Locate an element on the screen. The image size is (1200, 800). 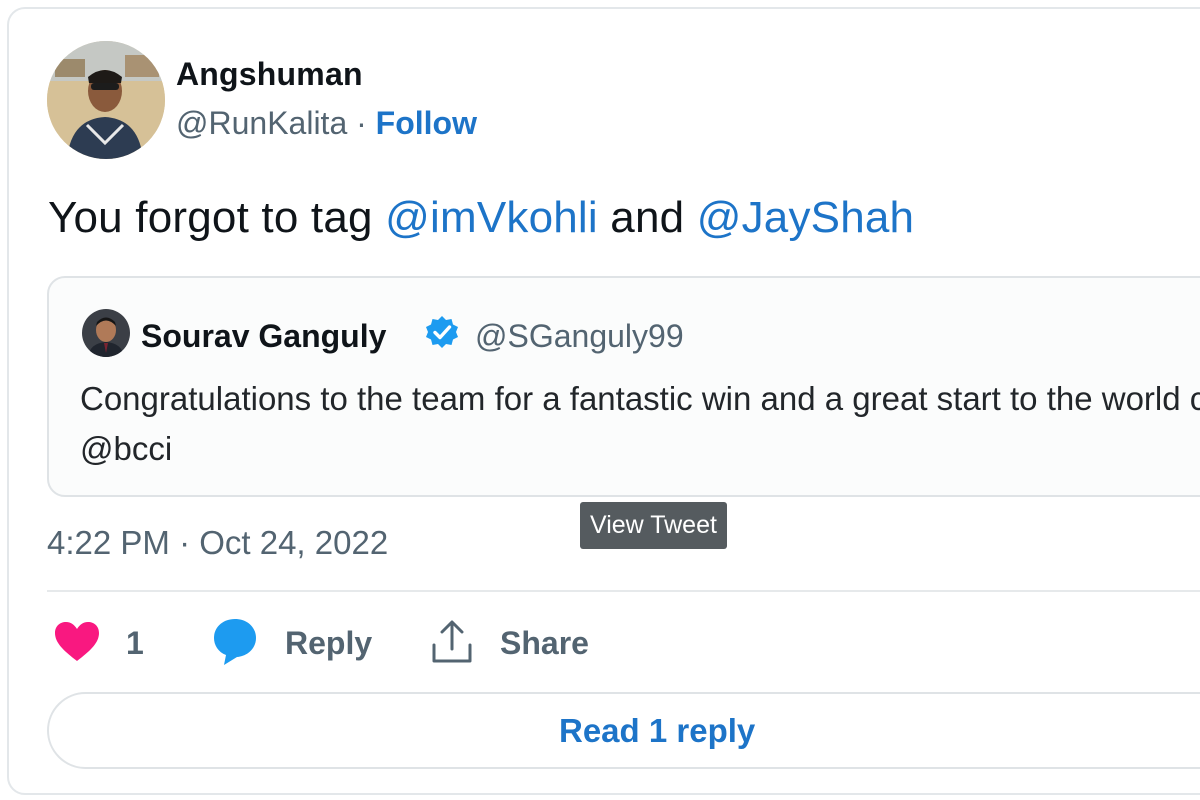
heart-icon is located at coordinates (77, 642).